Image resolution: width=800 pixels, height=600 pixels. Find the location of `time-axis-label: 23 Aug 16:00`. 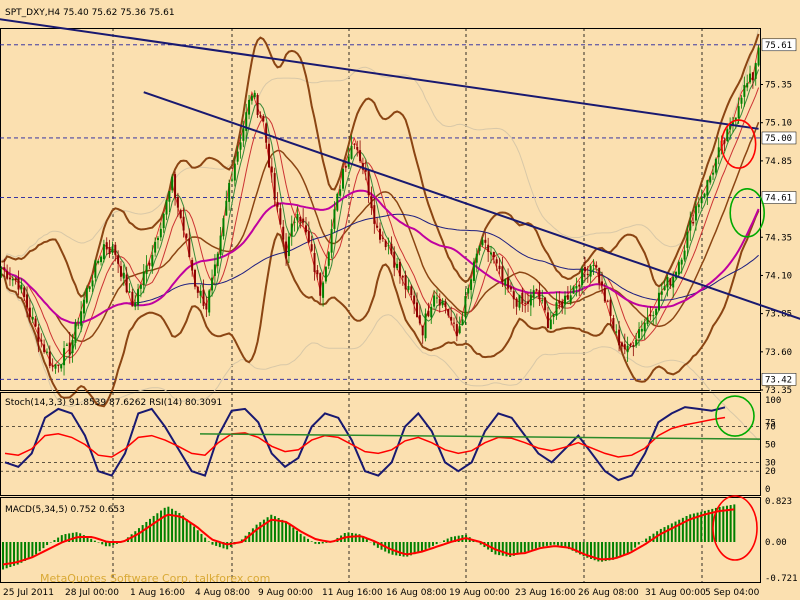

time-axis-label: 23 Aug 16:00 is located at coordinates (545, 593).